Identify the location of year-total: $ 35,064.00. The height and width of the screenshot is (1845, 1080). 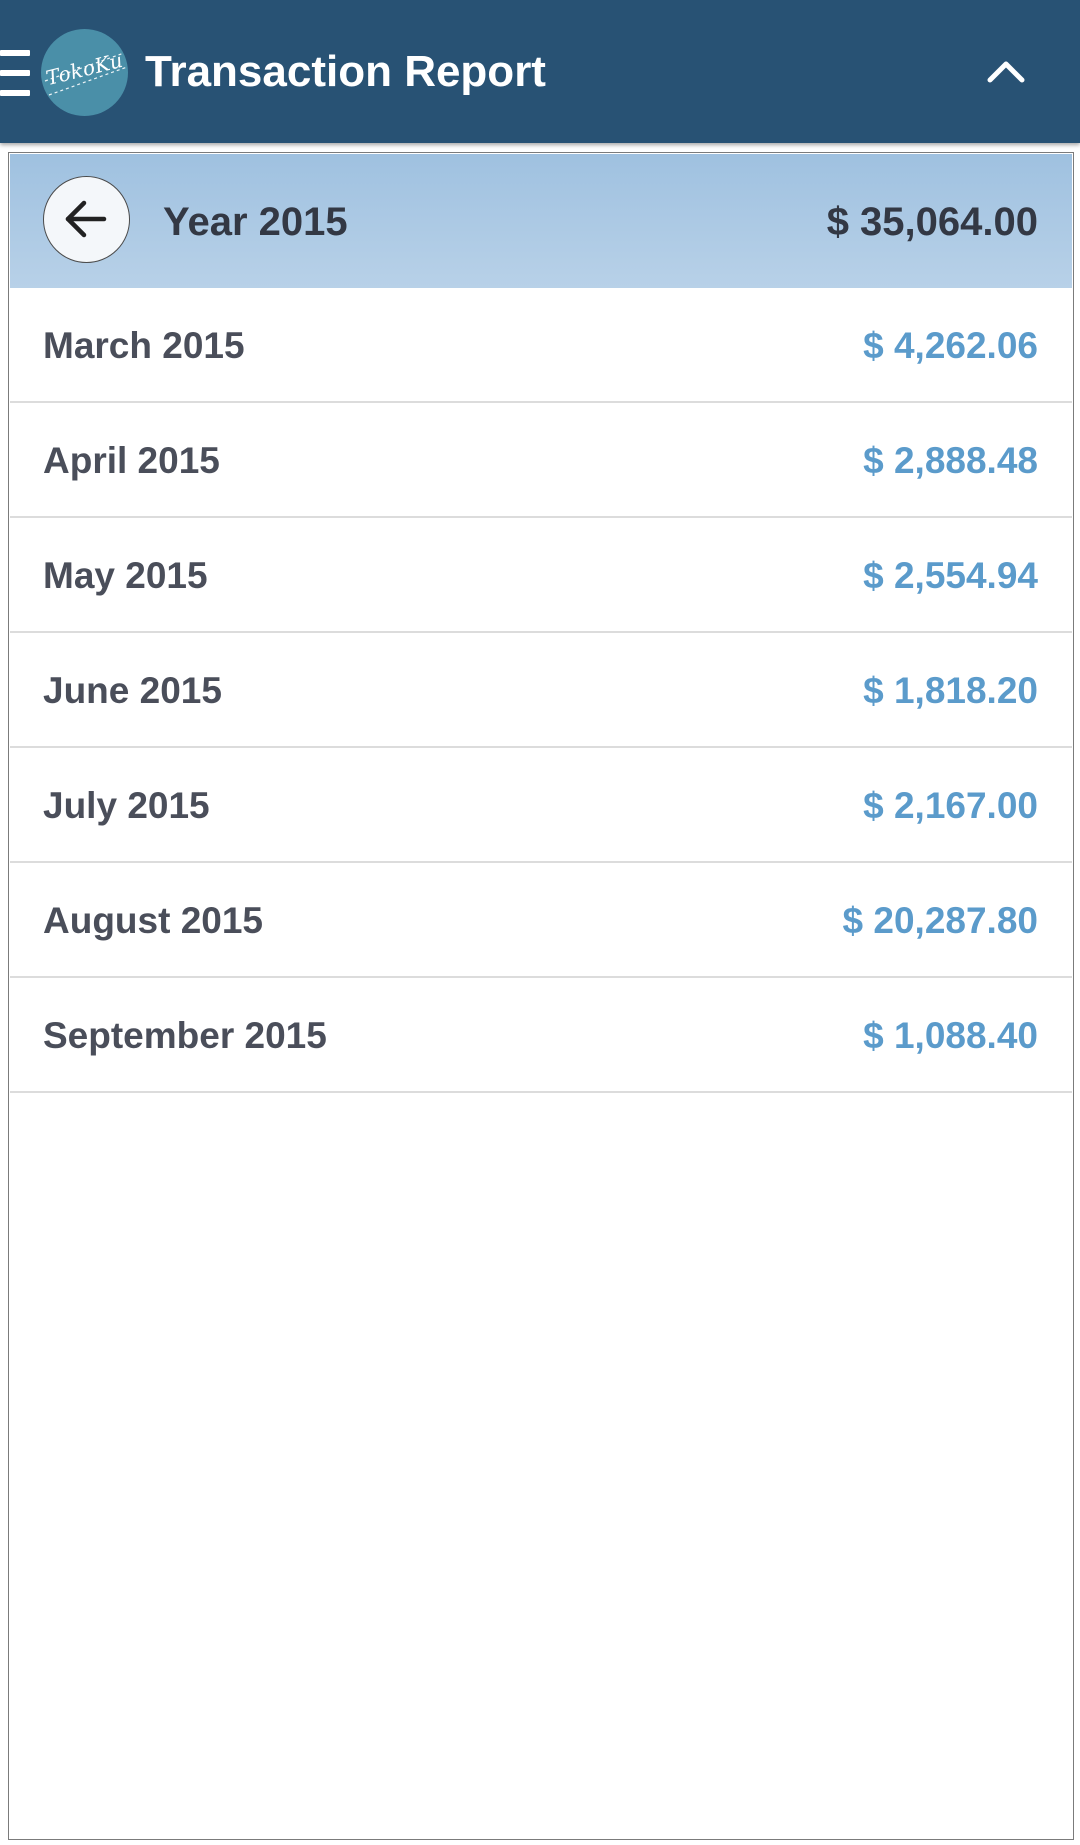
(932, 222).